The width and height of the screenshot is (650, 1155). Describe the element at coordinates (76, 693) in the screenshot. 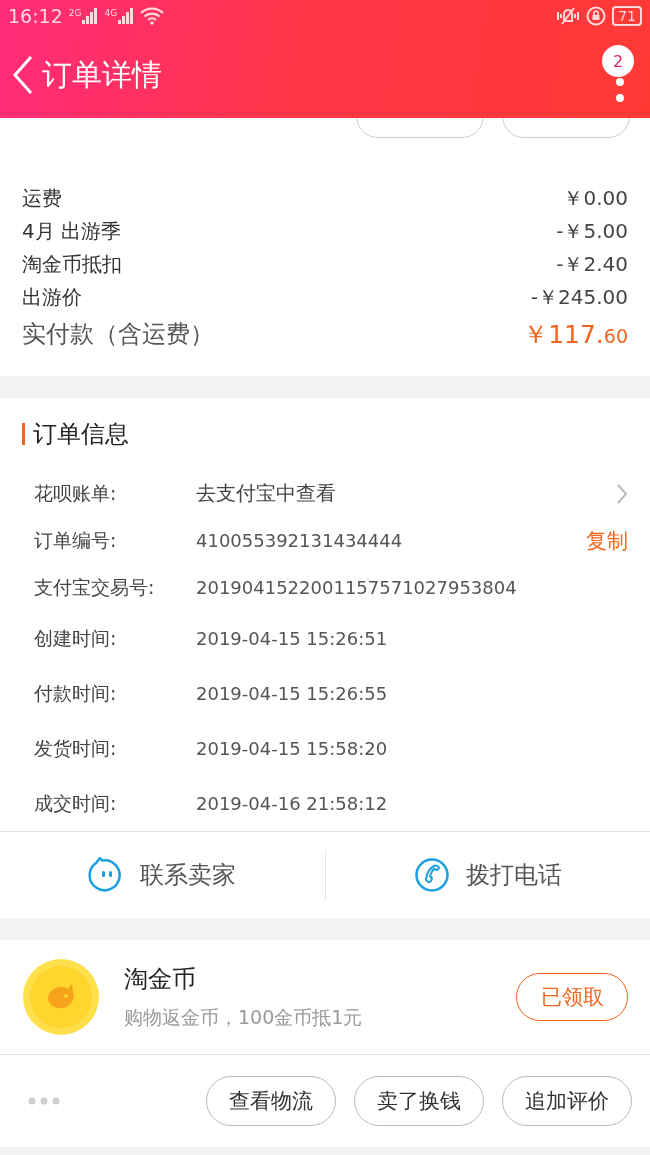

I see `info-label: 付款时间:` at that location.